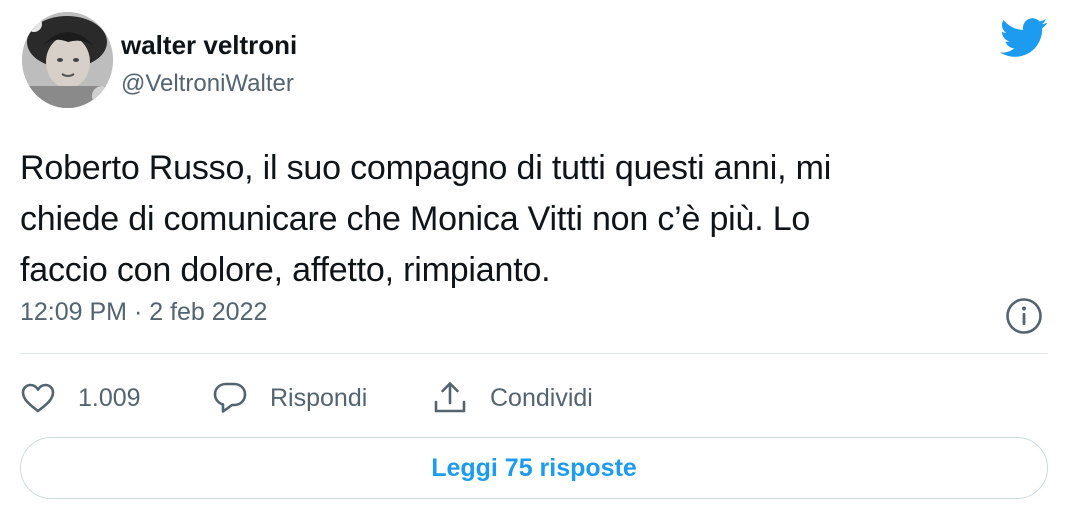  Describe the element at coordinates (1024, 316) in the screenshot. I see `info-icon` at that location.